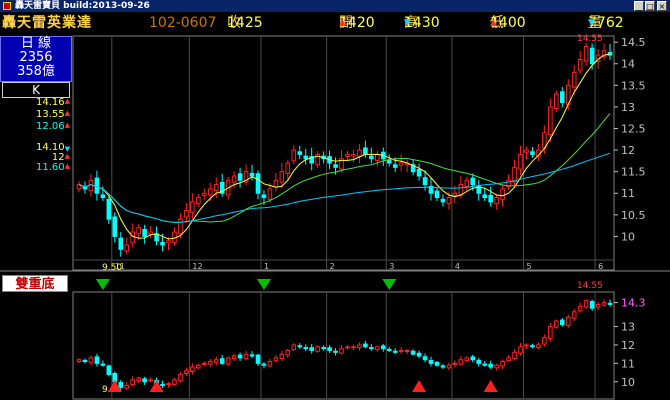 The width and height of the screenshot is (670, 400). I want to click on y-tick-label: 12, so click(628, 345).